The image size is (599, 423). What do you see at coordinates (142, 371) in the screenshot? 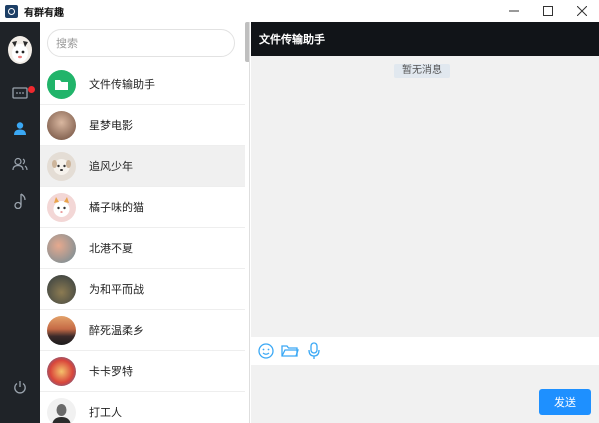
I see `contact-item: 卡卡罗特` at bounding box center [142, 371].